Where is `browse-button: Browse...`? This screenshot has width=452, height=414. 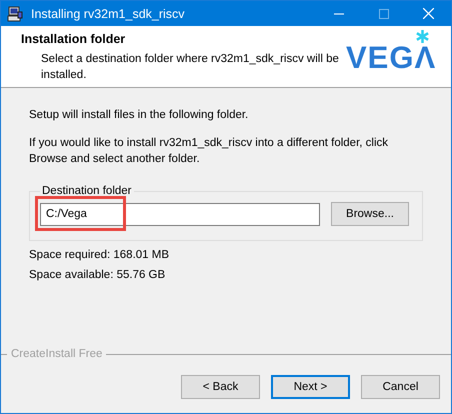 browse-button: Browse... is located at coordinates (370, 214).